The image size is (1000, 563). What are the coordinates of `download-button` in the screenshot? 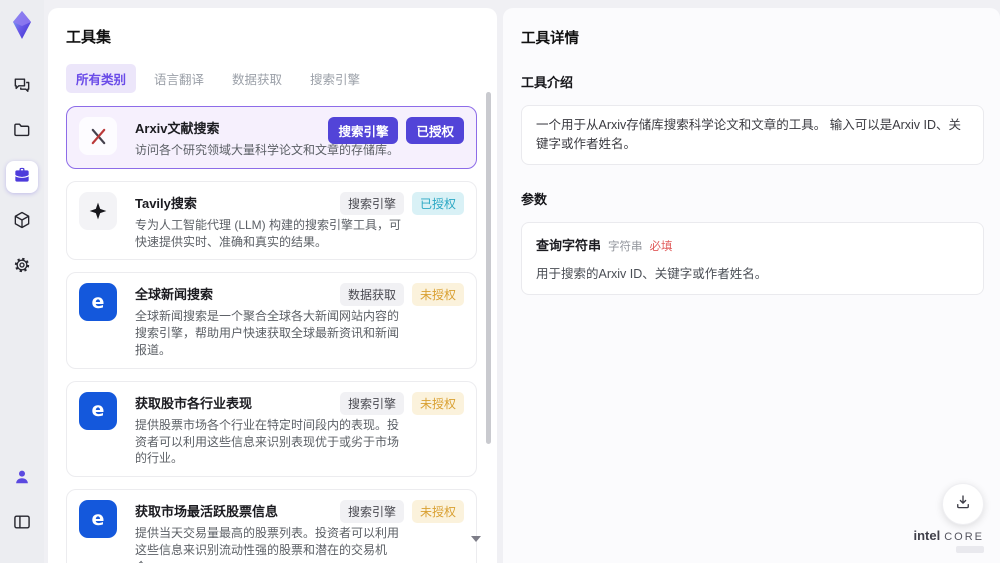 It's located at (963, 504).